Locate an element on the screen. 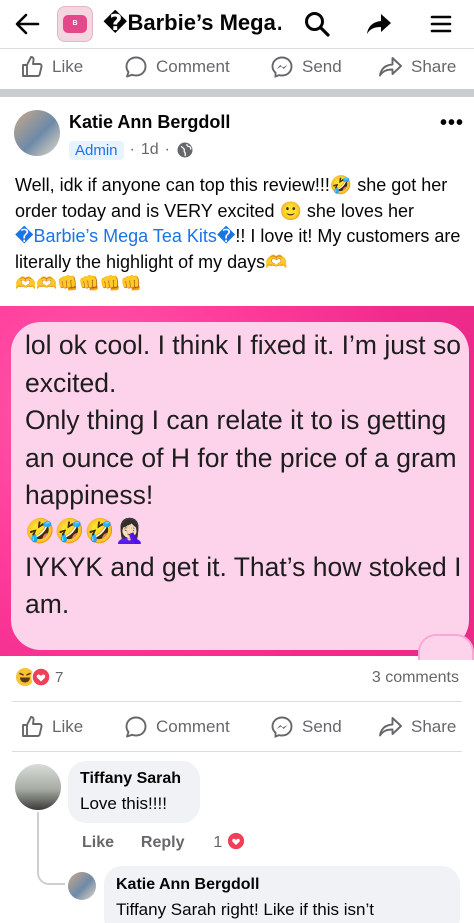 The width and height of the screenshot is (474, 923). post-action-bar: Like Comment Send Share is located at coordinates (237, 727).